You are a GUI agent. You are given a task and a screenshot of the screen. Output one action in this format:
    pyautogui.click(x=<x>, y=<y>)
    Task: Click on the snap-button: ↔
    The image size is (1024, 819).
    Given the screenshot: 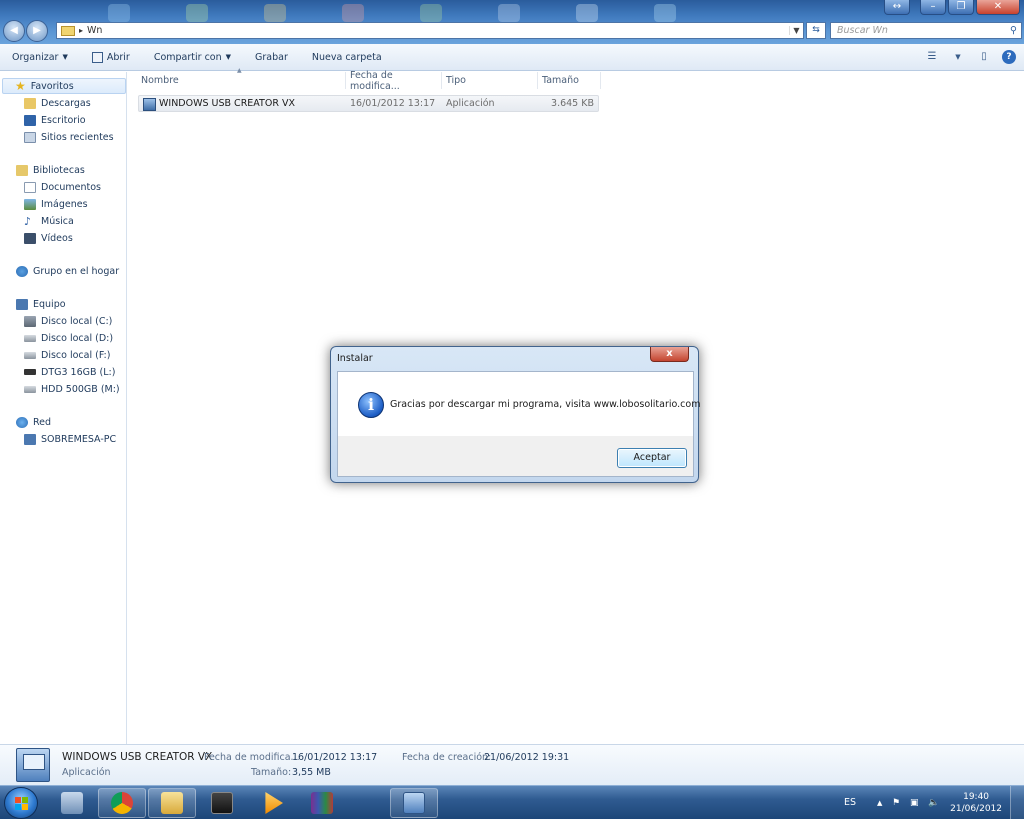 What is the action you would take?
    pyautogui.click(x=897, y=7)
    